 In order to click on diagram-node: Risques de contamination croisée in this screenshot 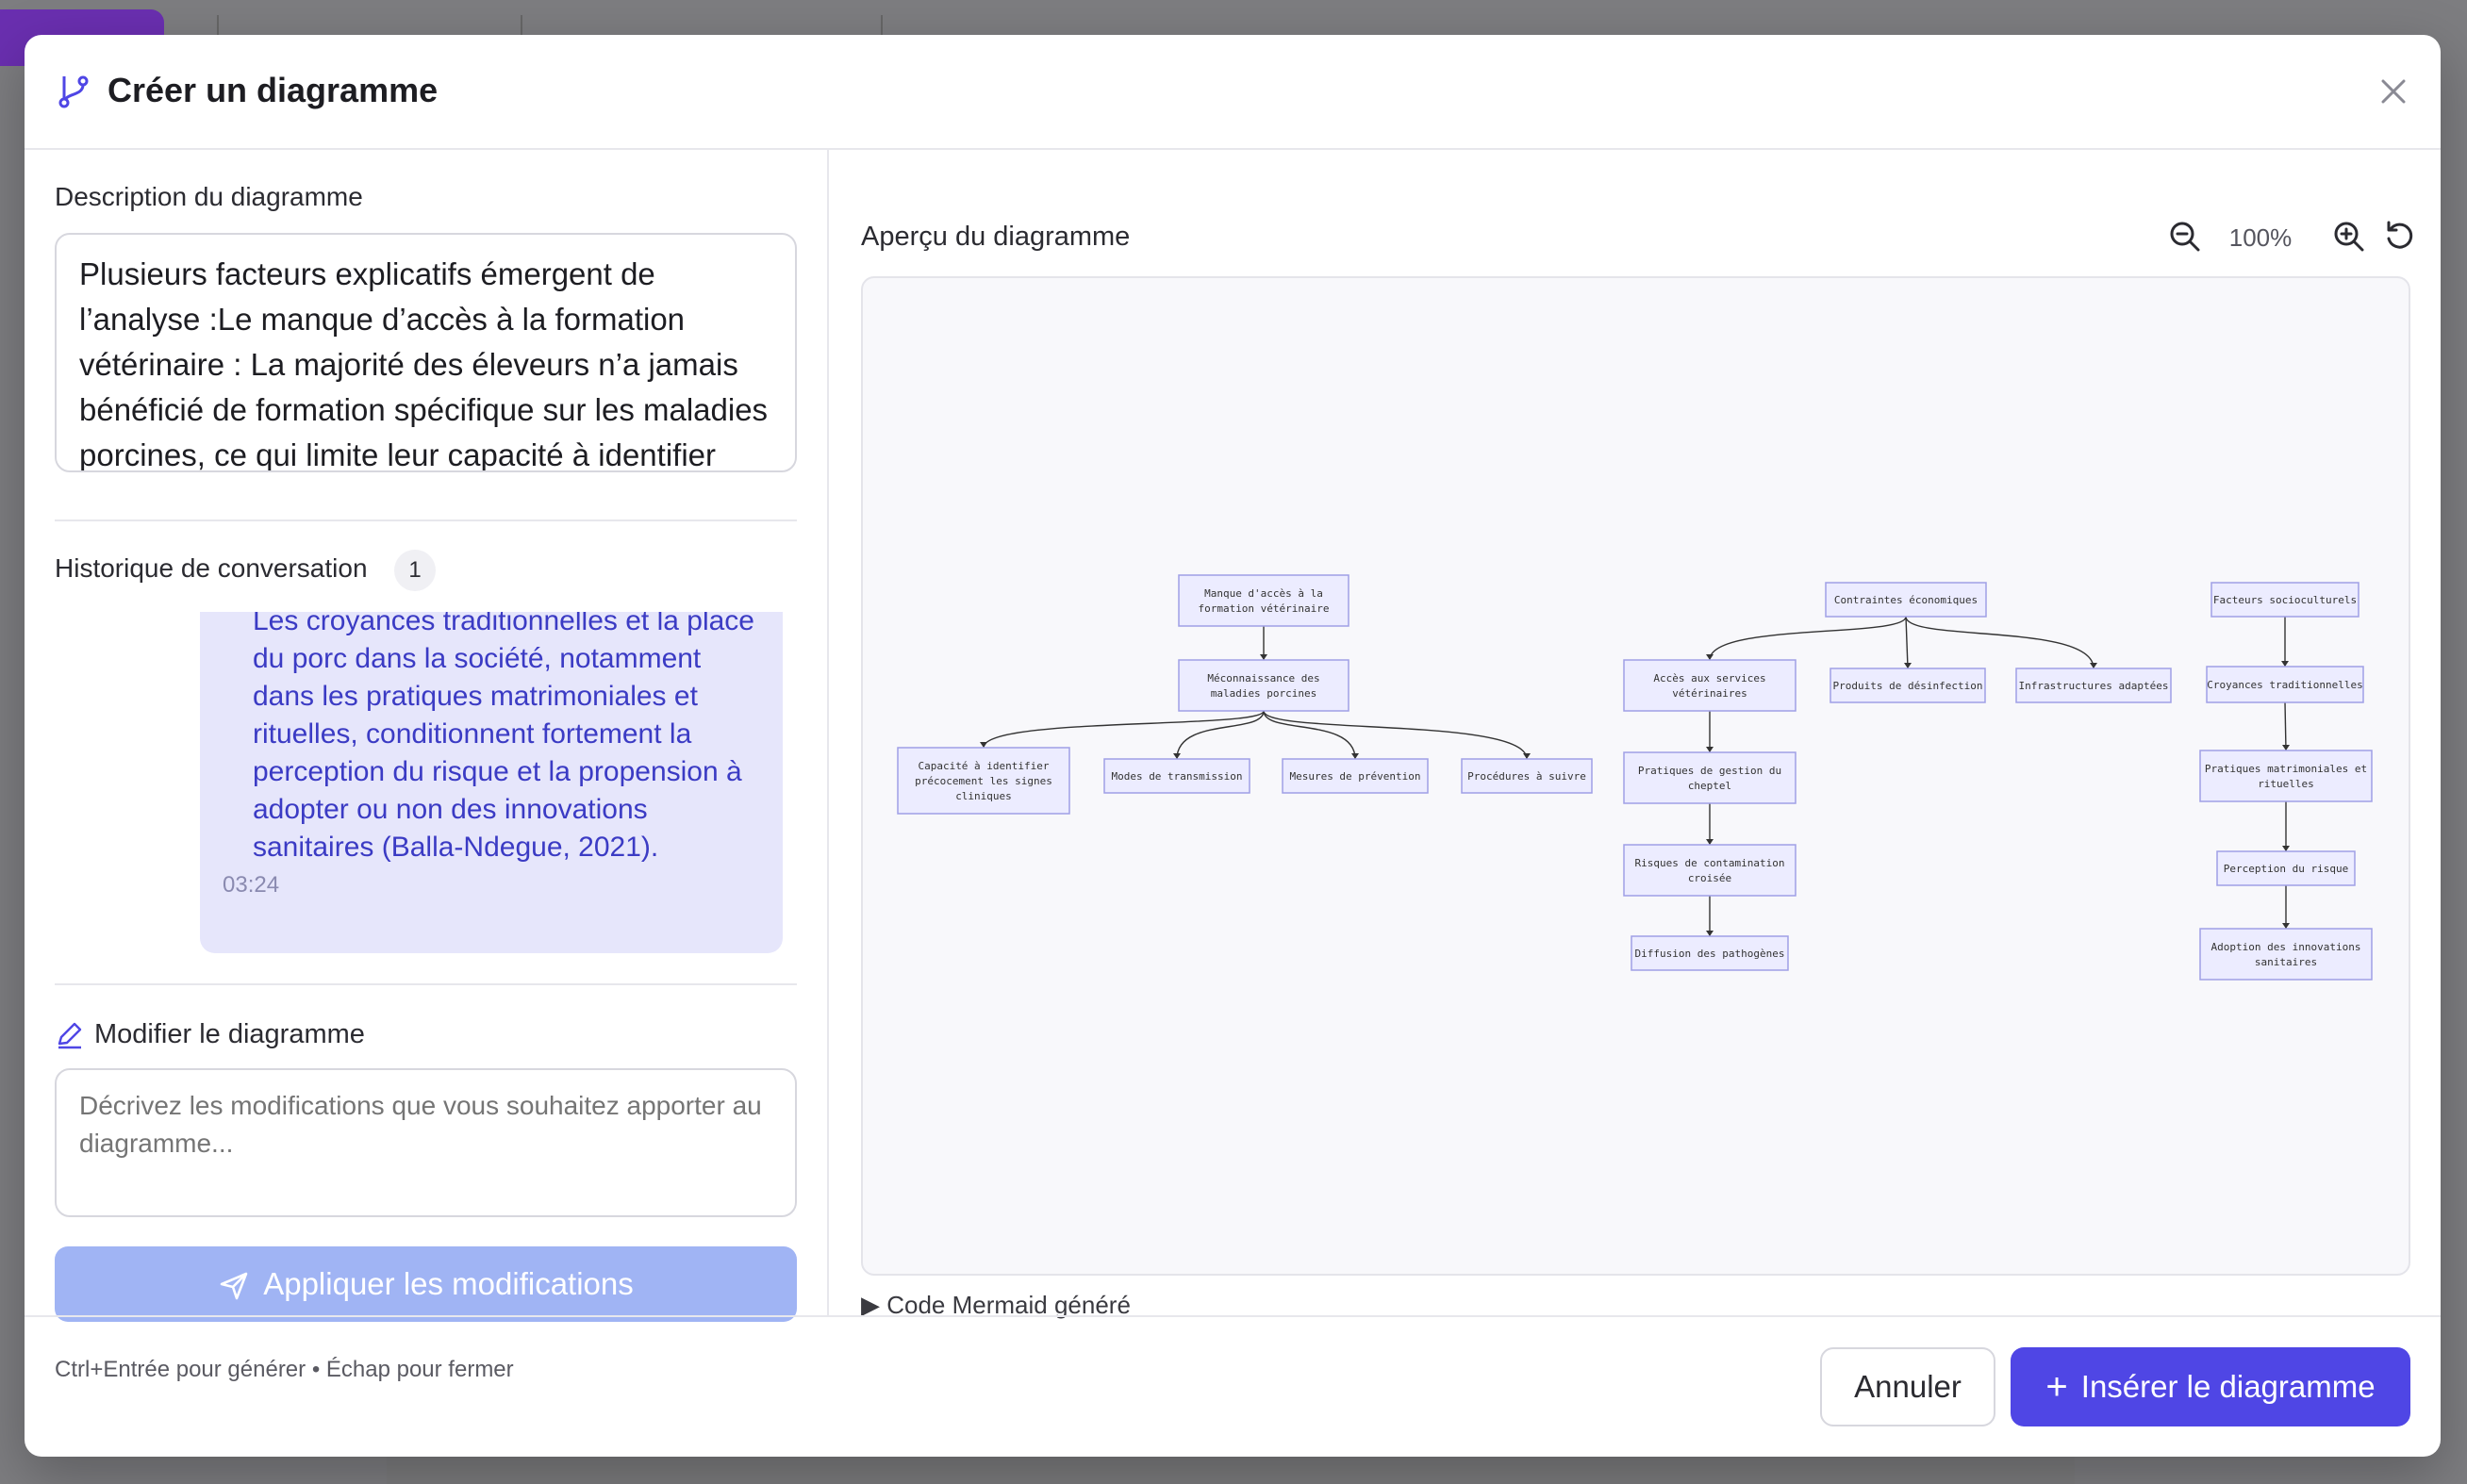, I will do `click(1710, 871)`.